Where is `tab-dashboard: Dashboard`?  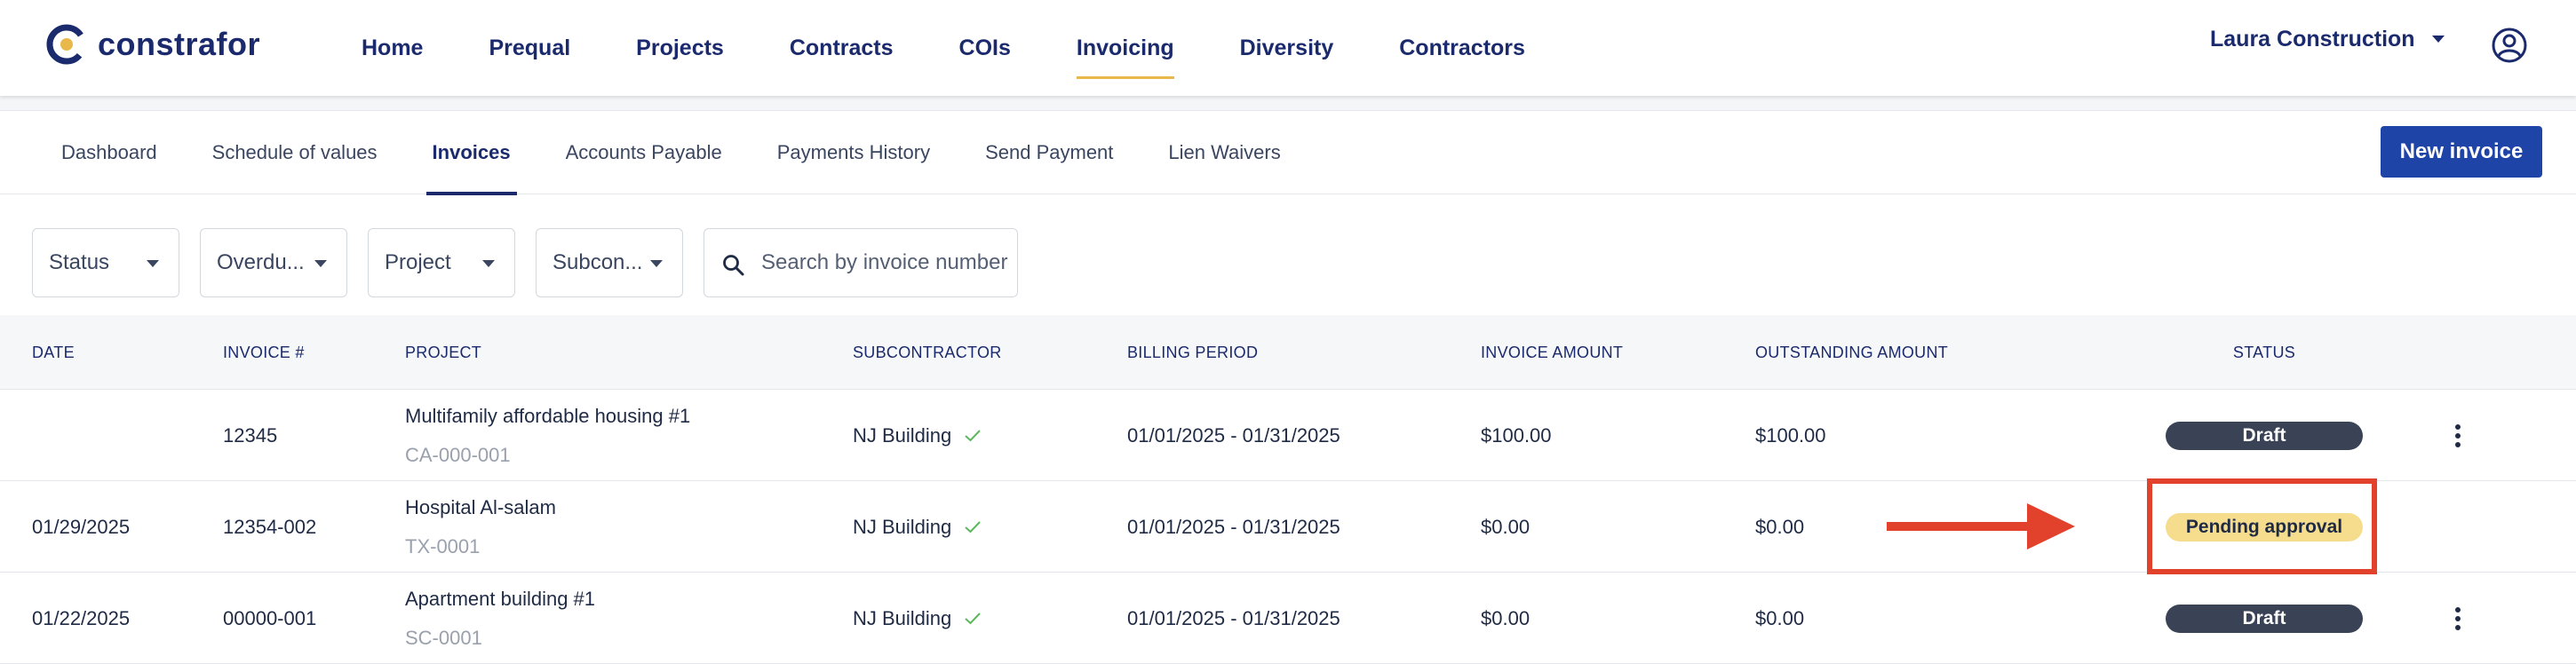
tab-dashboard: Dashboard is located at coordinates (109, 152).